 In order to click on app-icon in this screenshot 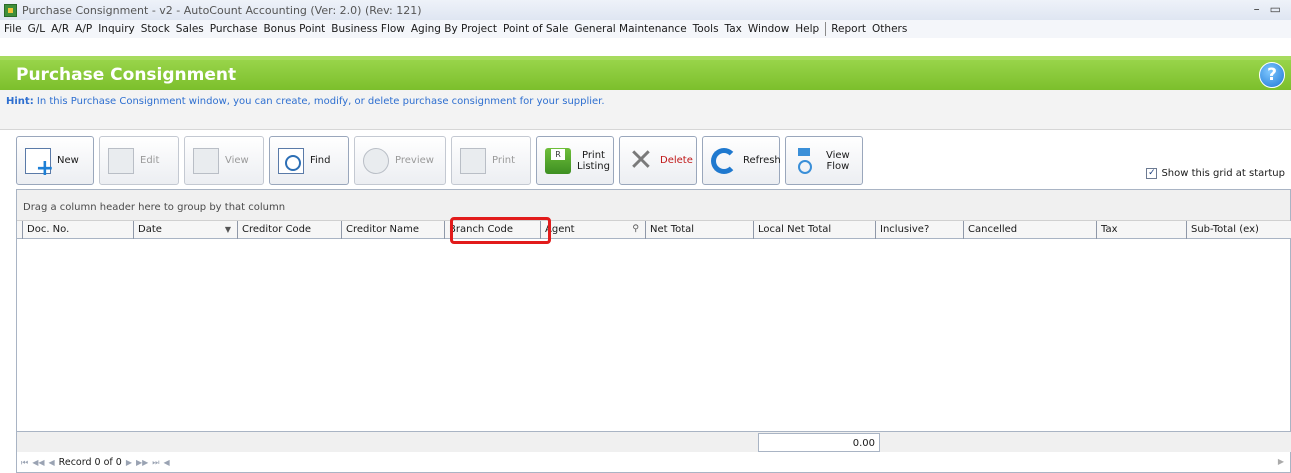, I will do `click(10, 10)`.